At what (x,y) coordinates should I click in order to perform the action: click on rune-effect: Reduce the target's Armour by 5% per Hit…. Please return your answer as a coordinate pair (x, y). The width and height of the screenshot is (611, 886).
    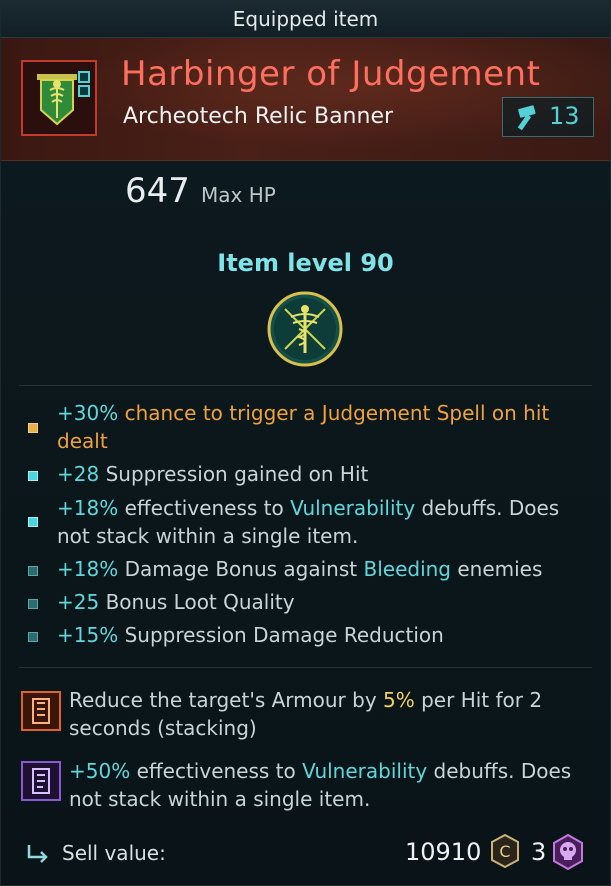
    Looking at the image, I should click on (306, 714).